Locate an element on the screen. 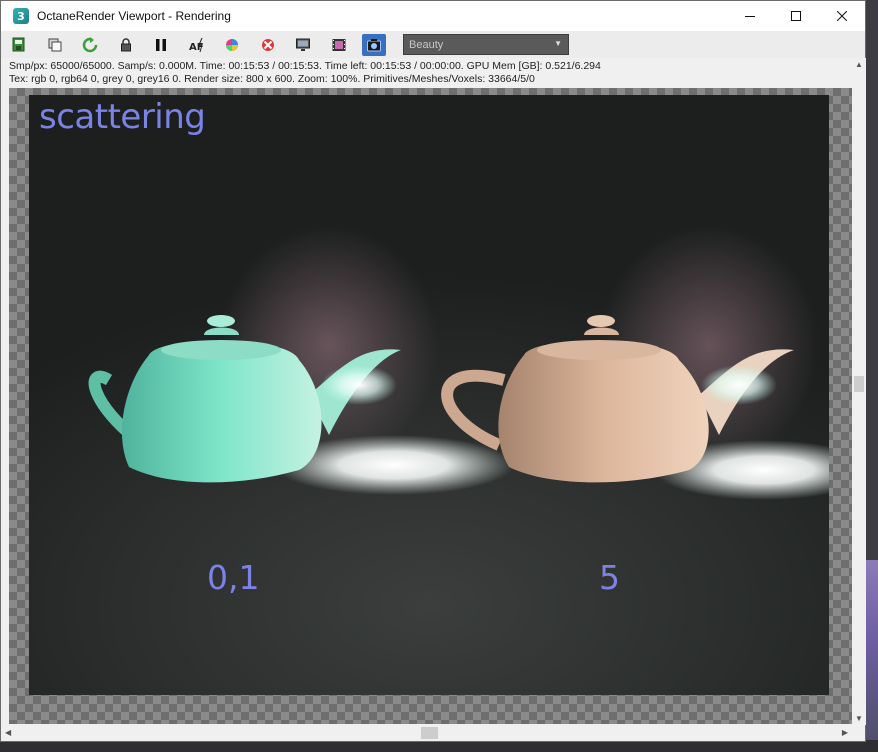 The width and height of the screenshot is (878, 752). clear-region-icon is located at coordinates (267, 44).